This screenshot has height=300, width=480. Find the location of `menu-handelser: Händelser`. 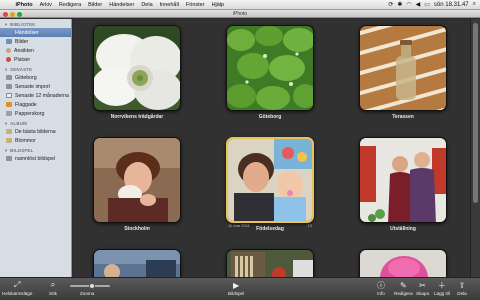

menu-handelser: Händelser is located at coordinates (122, 5).